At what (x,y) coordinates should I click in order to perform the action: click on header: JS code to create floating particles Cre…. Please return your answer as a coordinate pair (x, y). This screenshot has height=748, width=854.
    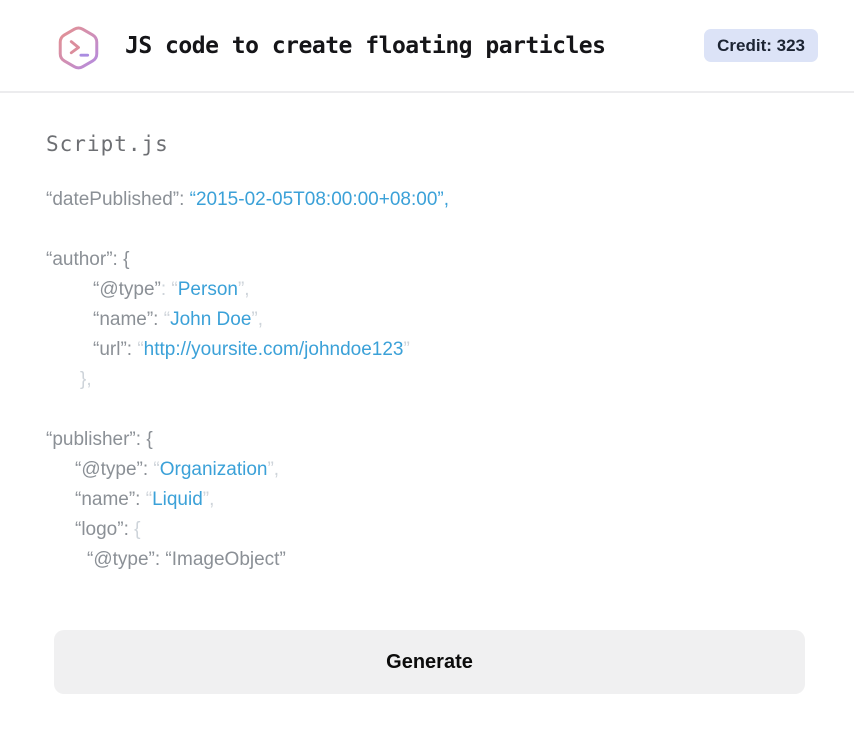
    Looking at the image, I should click on (427, 46).